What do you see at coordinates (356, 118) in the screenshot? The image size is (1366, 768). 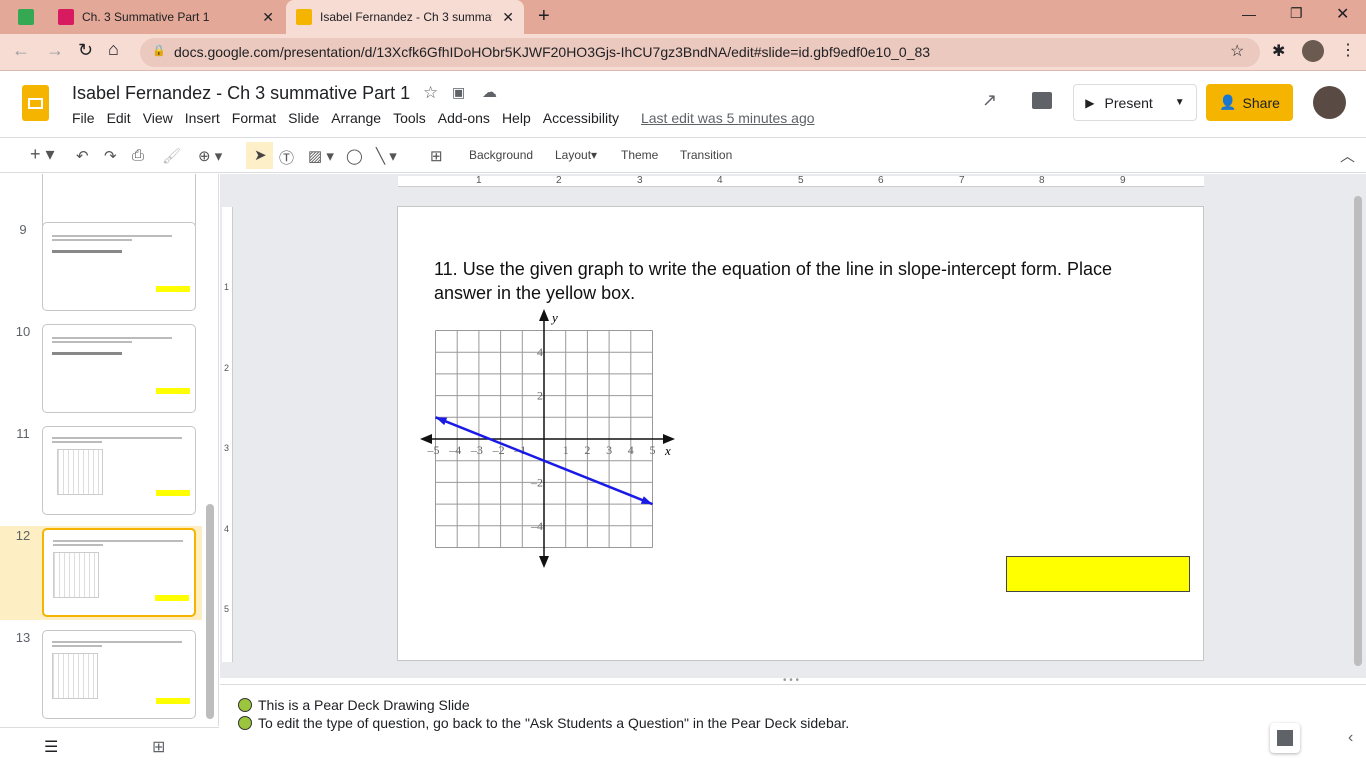 I see `menu-arrange: Arrange` at bounding box center [356, 118].